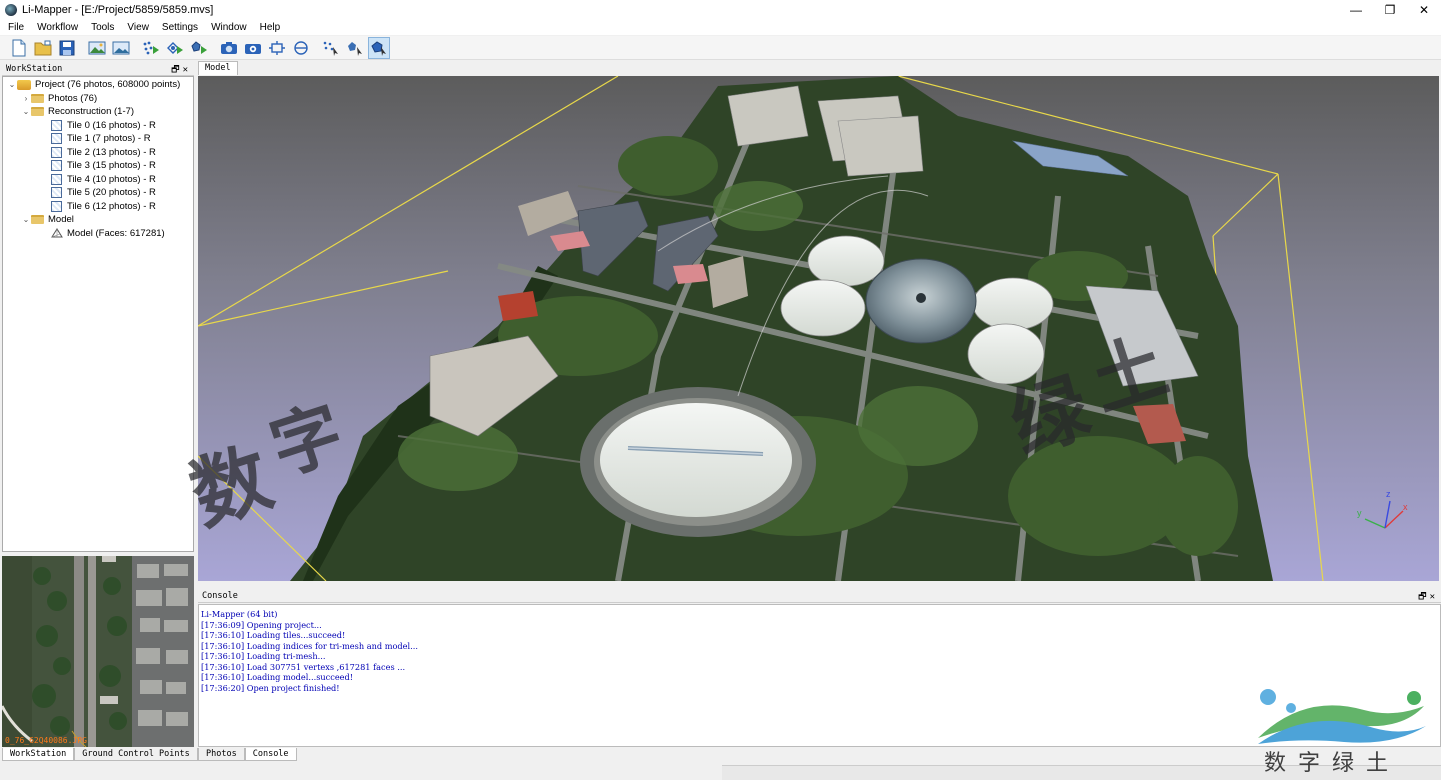 This screenshot has height=780, width=1441. I want to click on tree-model-item: Model (Faces: 617281), so click(98, 234).